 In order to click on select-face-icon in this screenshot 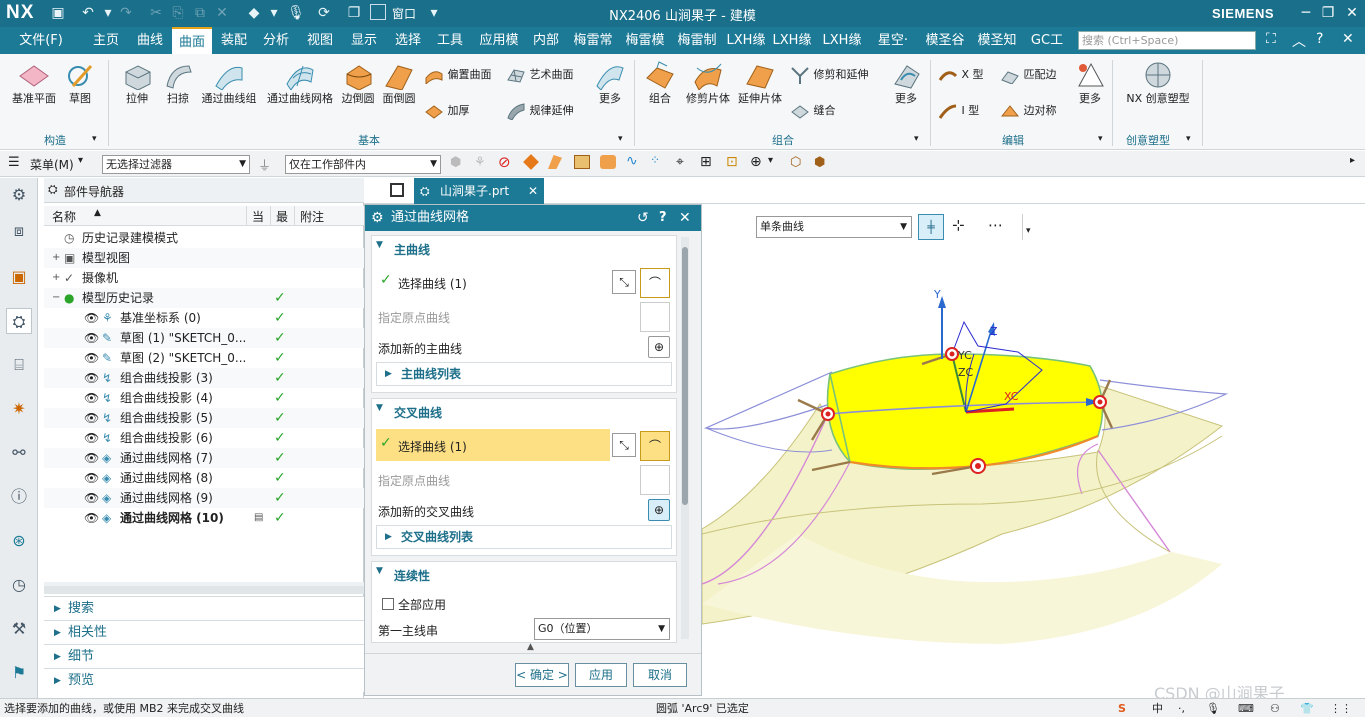, I will do `click(555, 162)`.